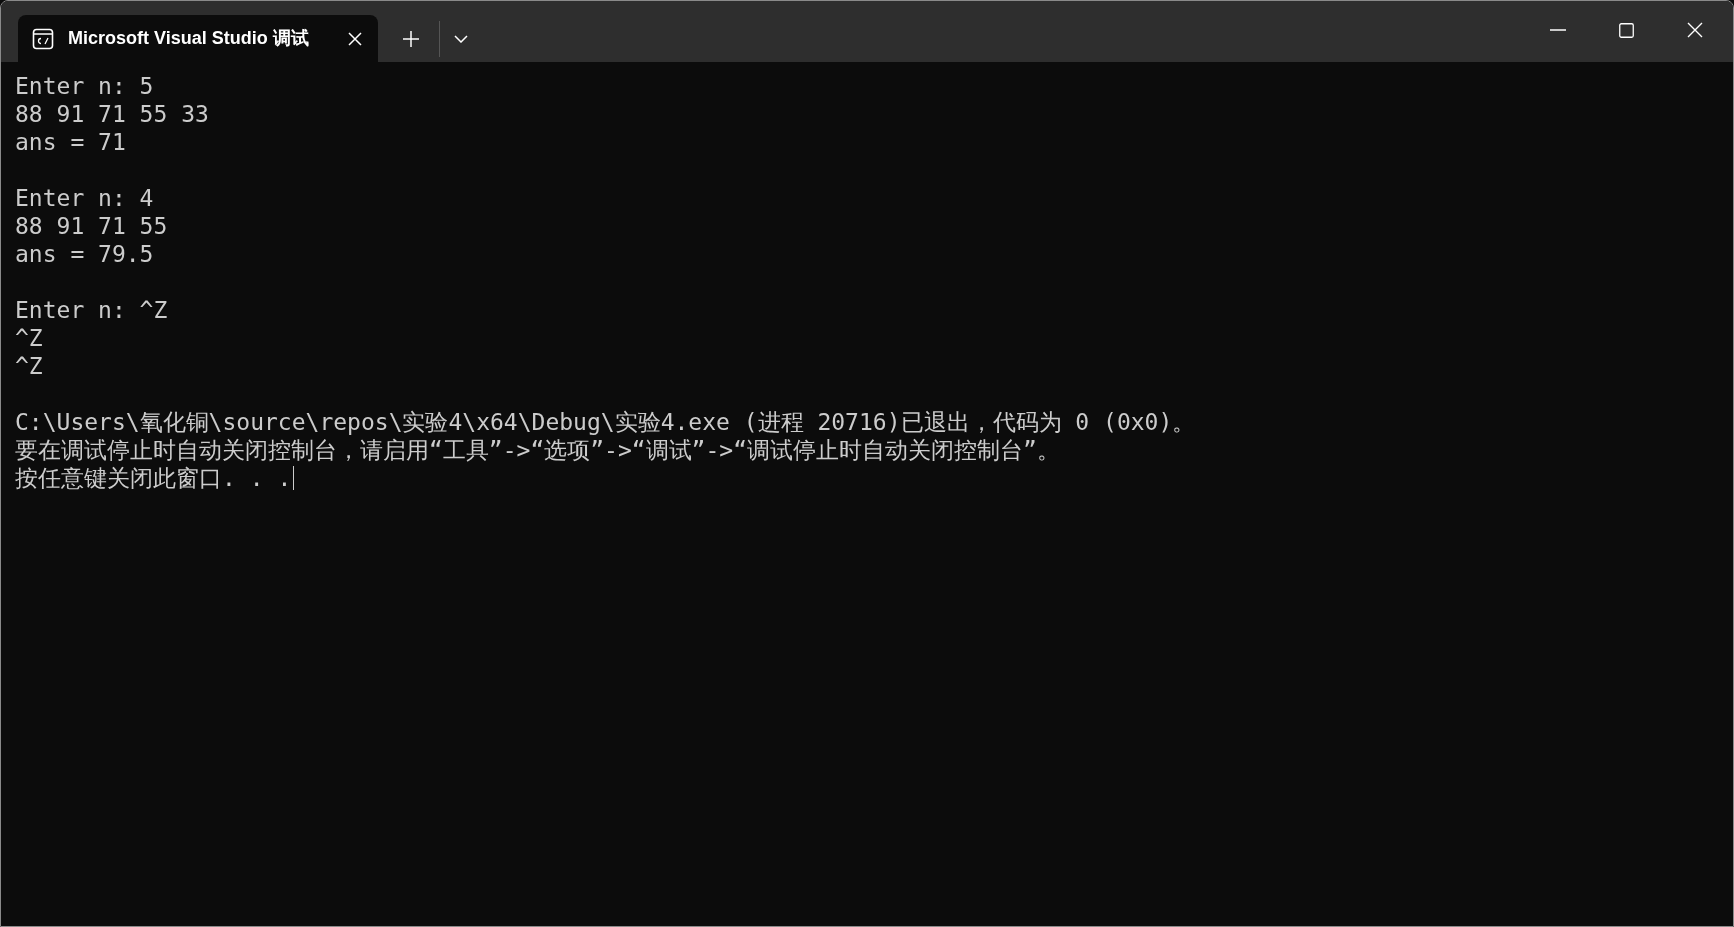 The image size is (1734, 927). I want to click on console-line: ans = 79.5, so click(84, 254).